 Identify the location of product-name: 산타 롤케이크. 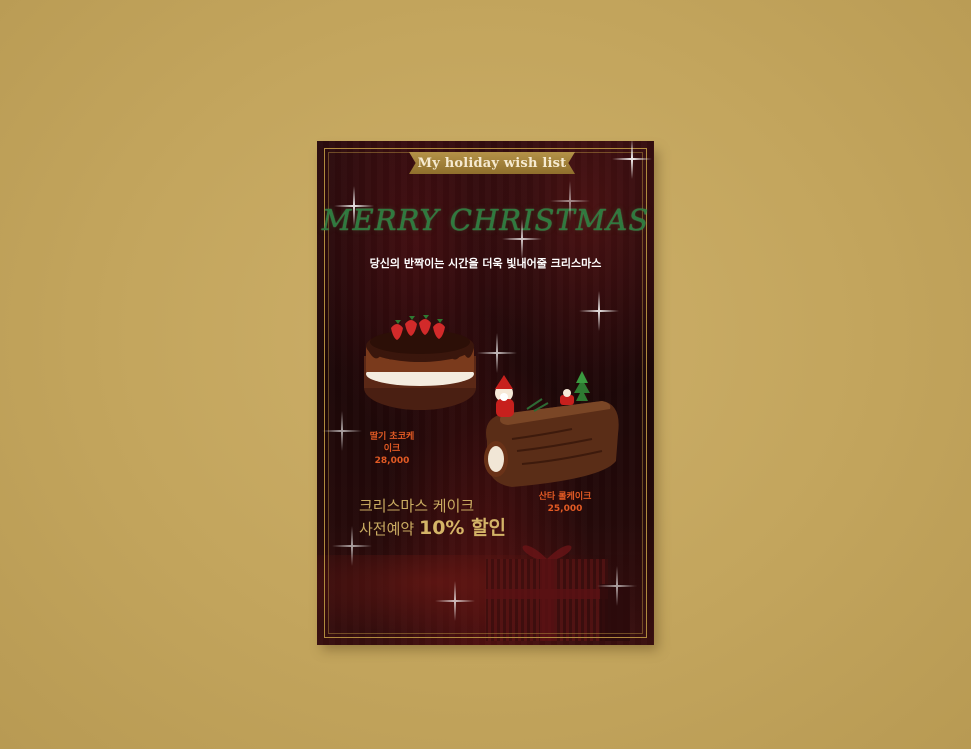
(565, 497).